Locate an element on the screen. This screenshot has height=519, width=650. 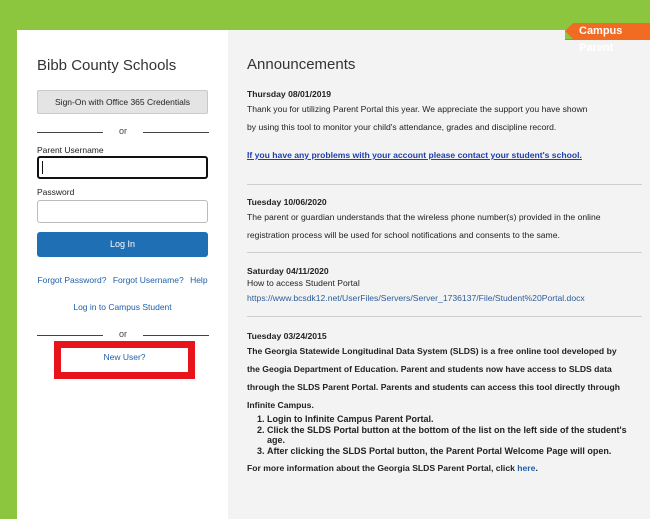
announcement-date: Thursday 08/01/2019 is located at coordinates (289, 94).